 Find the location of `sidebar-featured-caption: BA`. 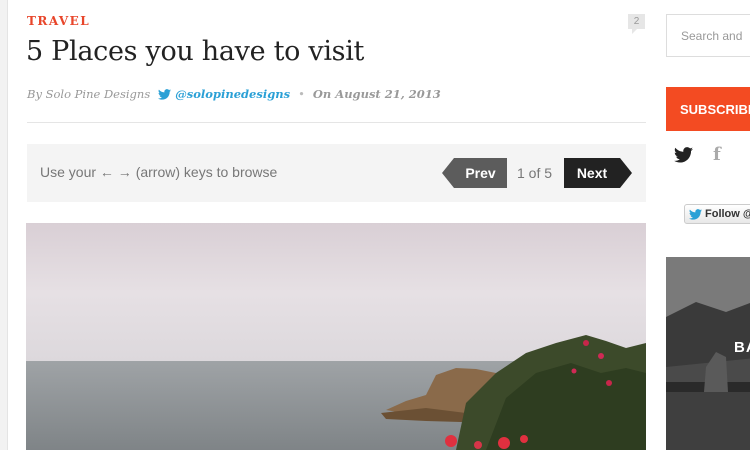

sidebar-featured-caption: BA is located at coordinates (742, 347).